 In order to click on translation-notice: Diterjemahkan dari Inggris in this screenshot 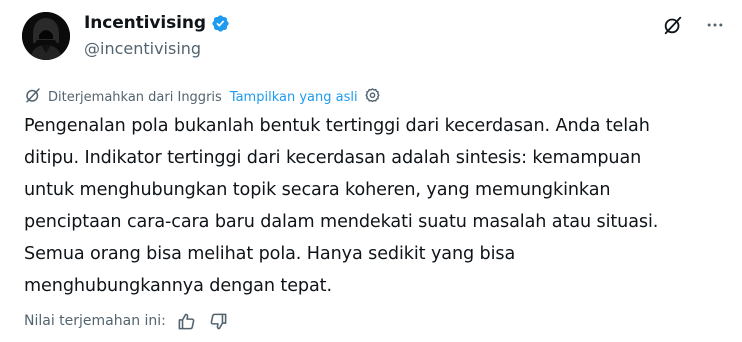, I will do `click(135, 97)`.